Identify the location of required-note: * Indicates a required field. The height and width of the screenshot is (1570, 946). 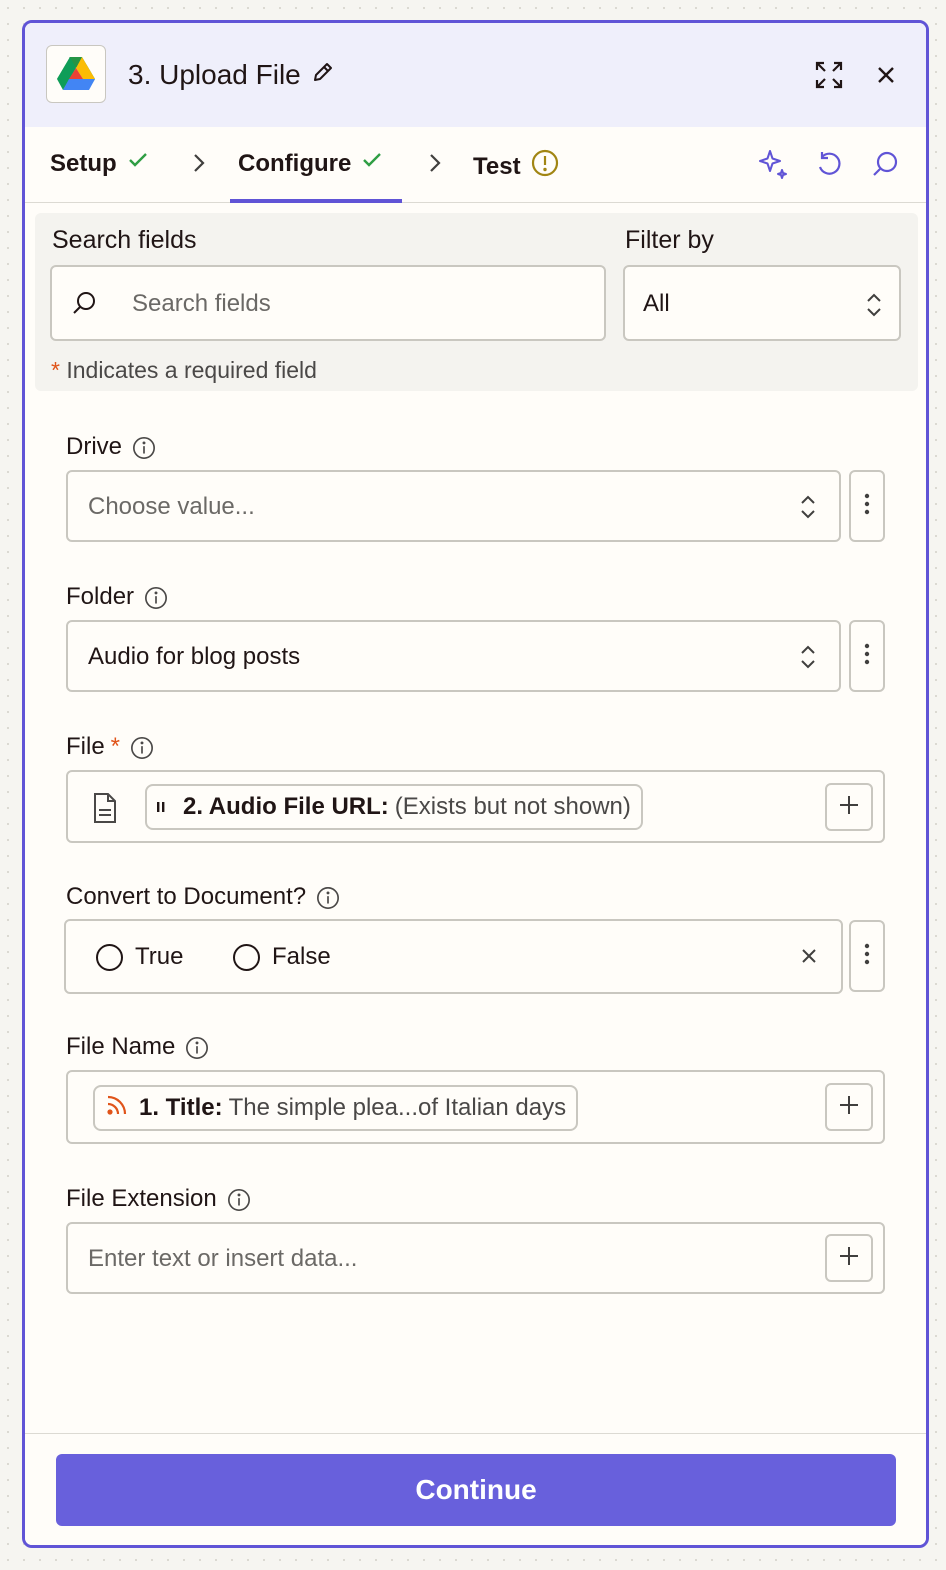
(184, 370).